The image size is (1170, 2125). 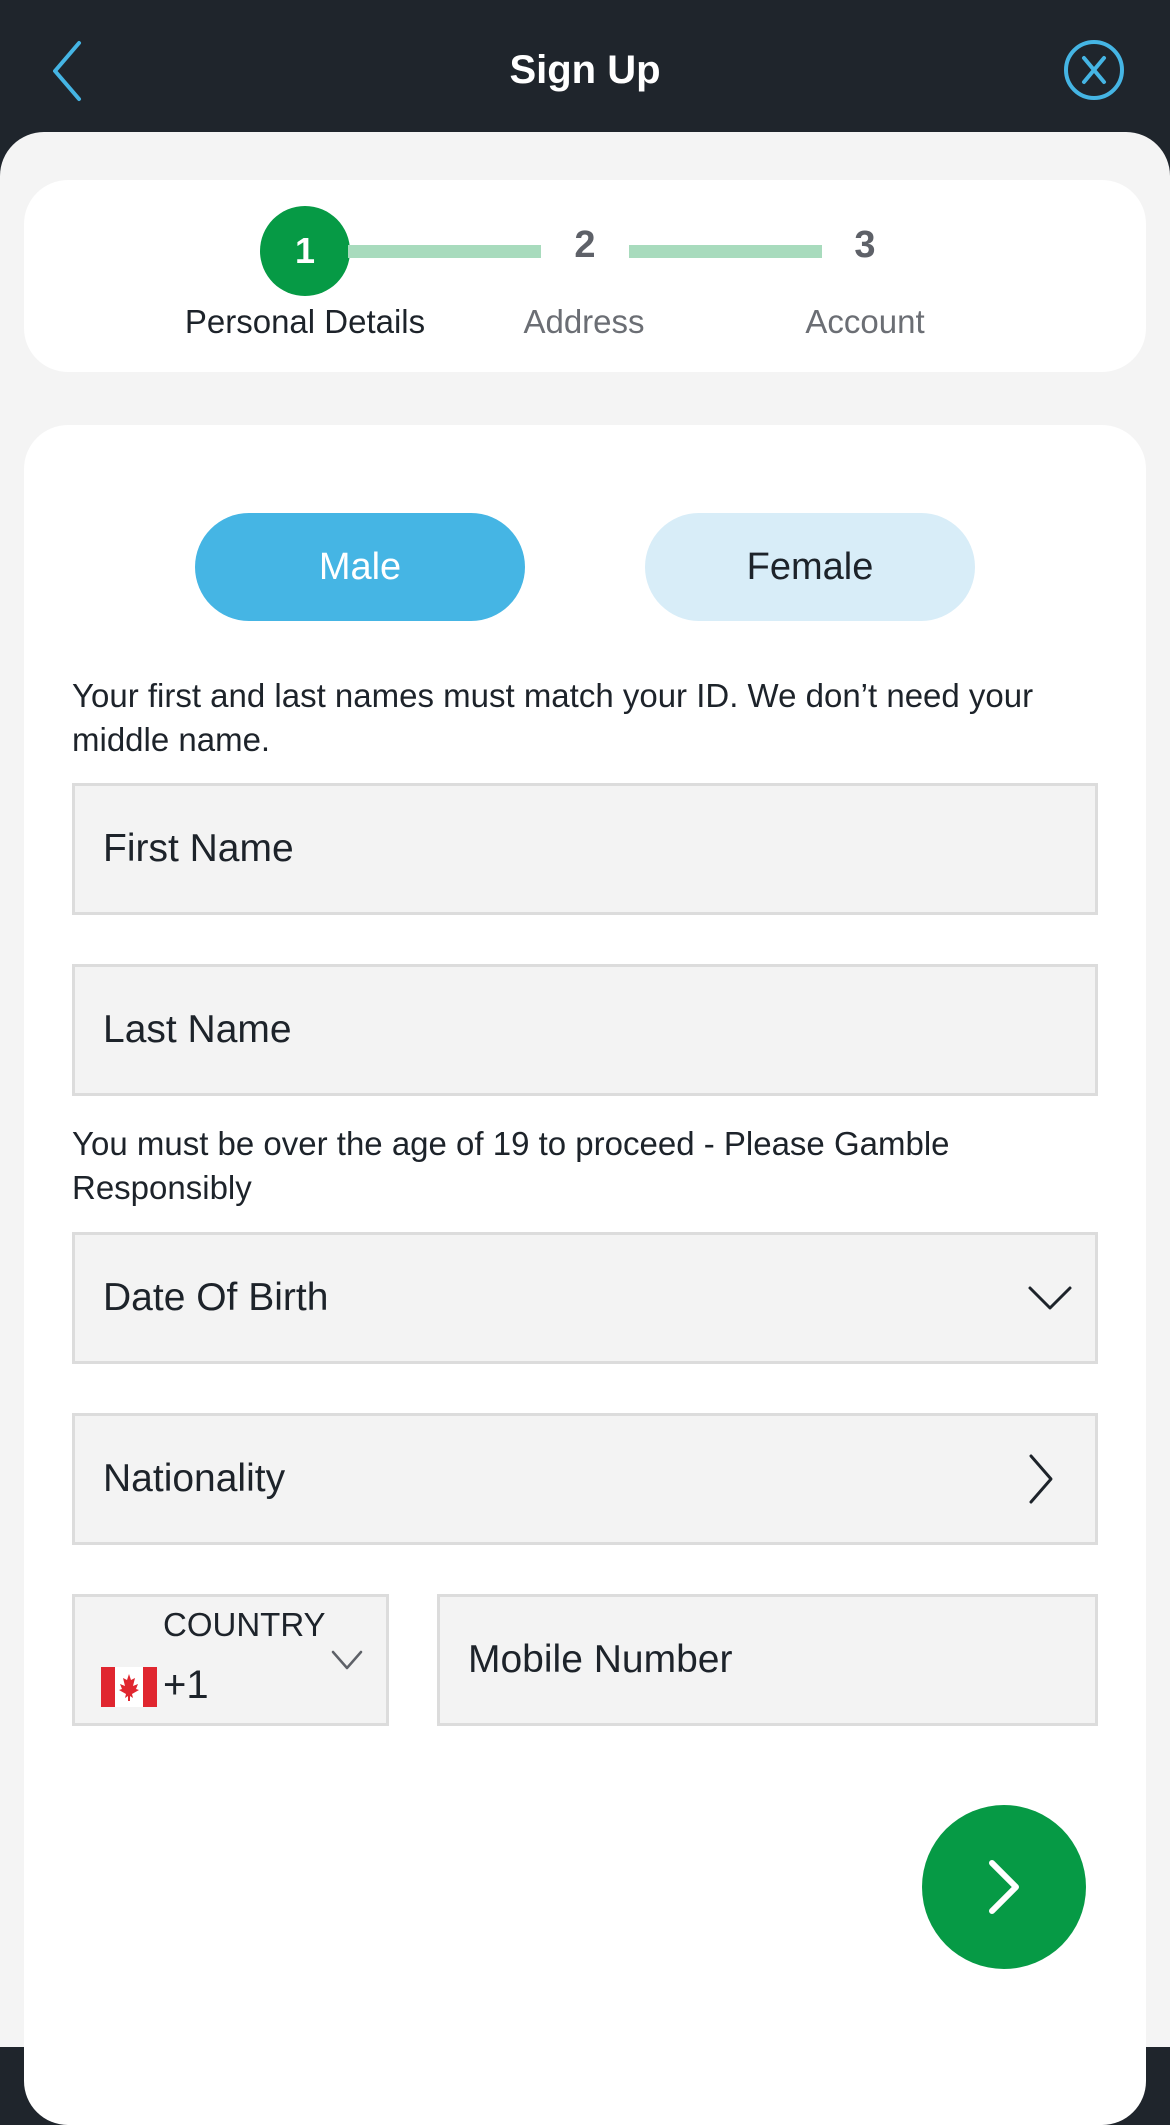 What do you see at coordinates (244, 1624) in the screenshot?
I see `country-label: COUNTRY` at bounding box center [244, 1624].